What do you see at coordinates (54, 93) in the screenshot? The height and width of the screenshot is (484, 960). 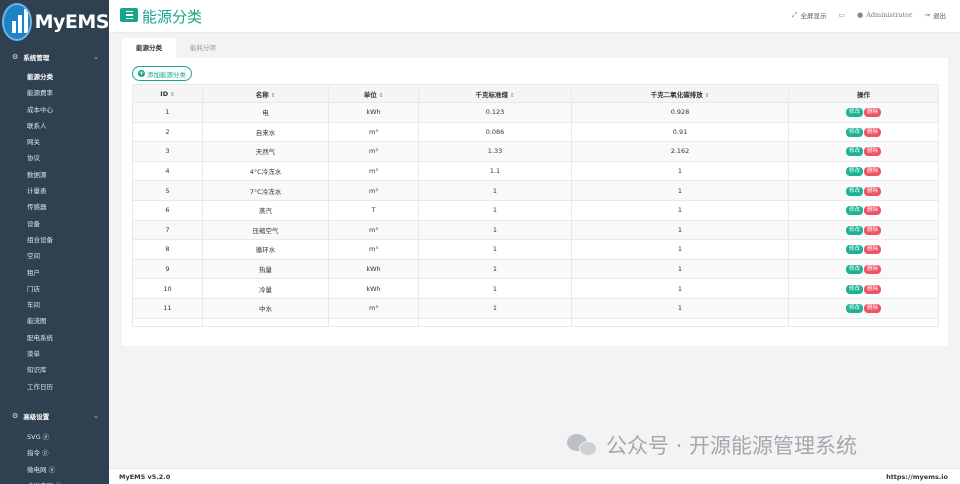 I see `sidebar-item: 能源费率` at bounding box center [54, 93].